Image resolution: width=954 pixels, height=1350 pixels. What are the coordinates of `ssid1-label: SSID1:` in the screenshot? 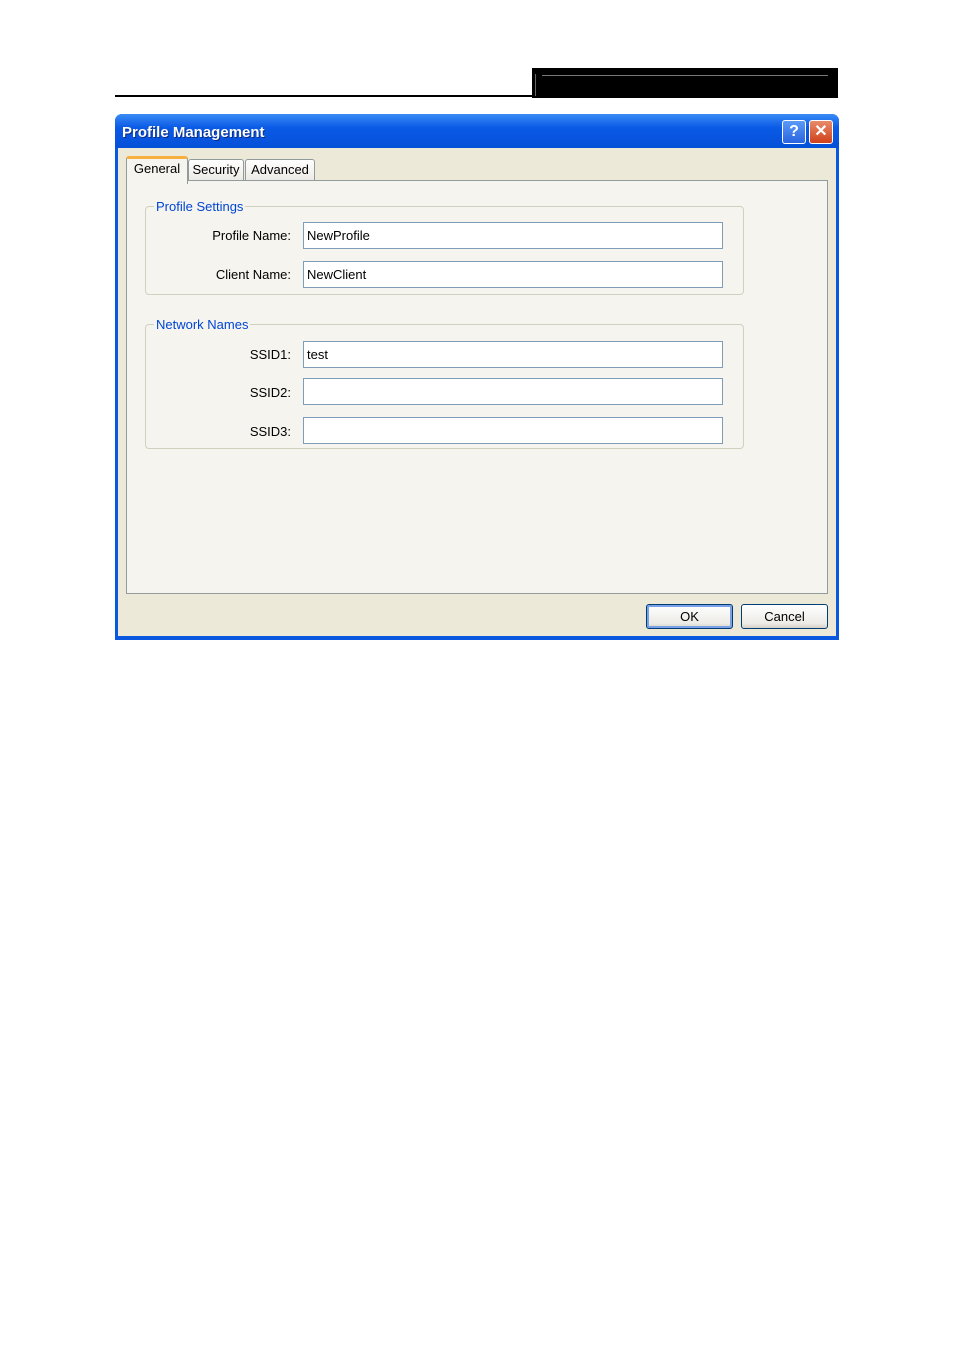 It's located at (270, 354).